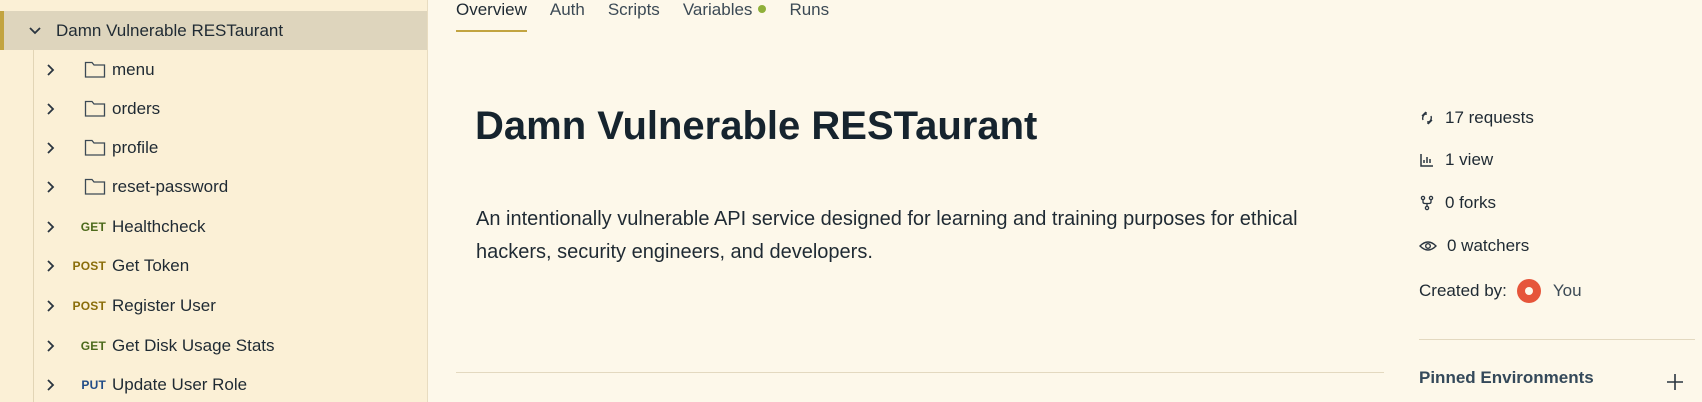 This screenshot has width=1702, height=402. I want to click on tab-variables: Variables, so click(725, 17).